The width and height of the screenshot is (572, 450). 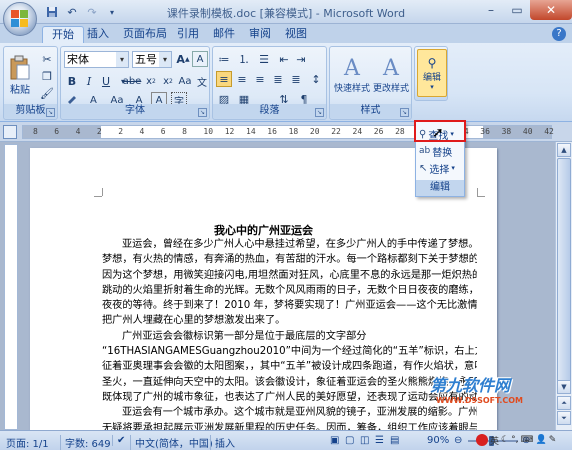 What do you see at coordinates (551, 10) in the screenshot?
I see `close-icon: ✕` at bounding box center [551, 10].